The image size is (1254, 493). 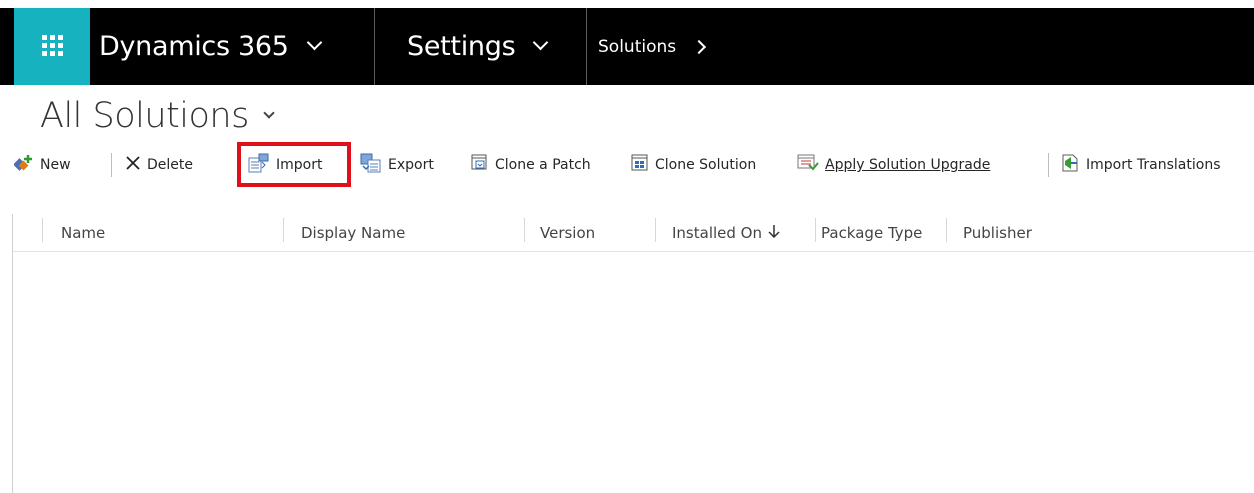 I want to click on import-button: Import, so click(x=285, y=165).